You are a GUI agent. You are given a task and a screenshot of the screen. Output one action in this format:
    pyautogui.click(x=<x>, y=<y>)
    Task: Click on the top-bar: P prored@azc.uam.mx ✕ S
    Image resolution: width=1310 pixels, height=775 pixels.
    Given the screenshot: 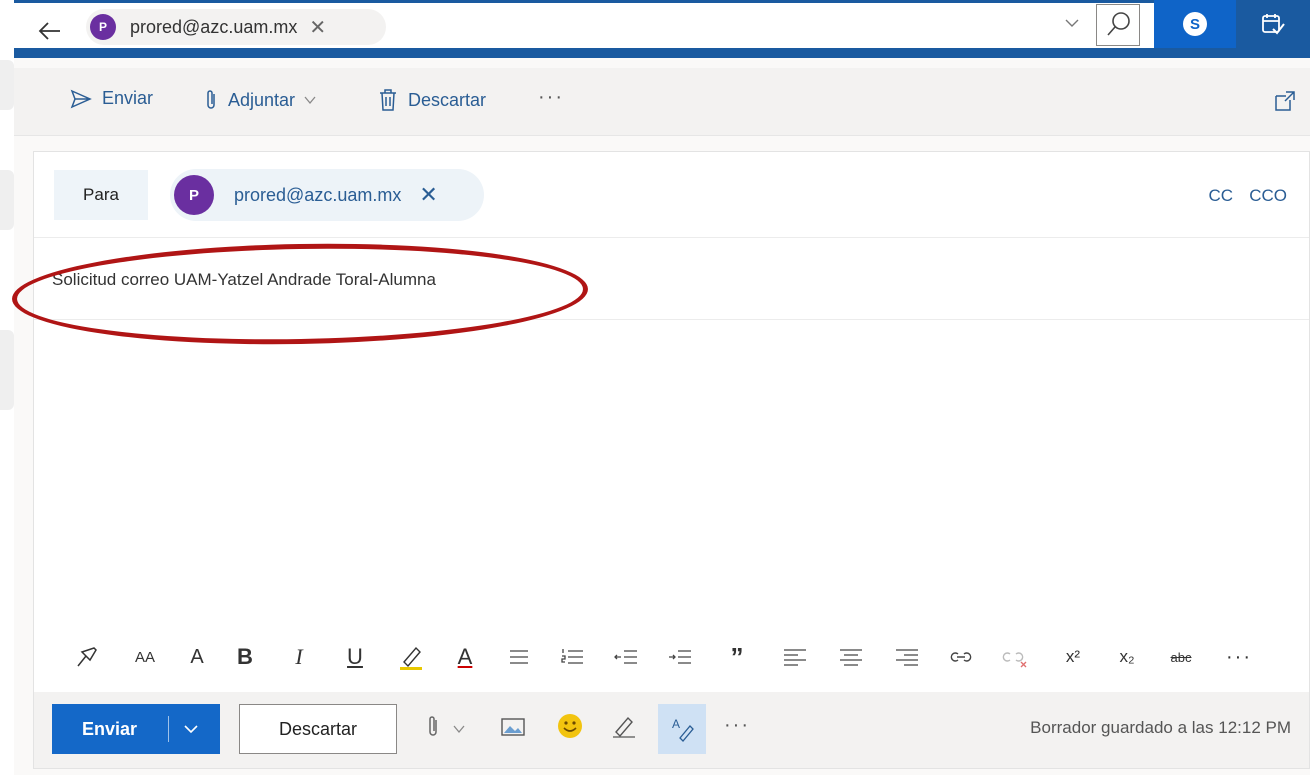 What is the action you would take?
    pyautogui.click(x=662, y=29)
    